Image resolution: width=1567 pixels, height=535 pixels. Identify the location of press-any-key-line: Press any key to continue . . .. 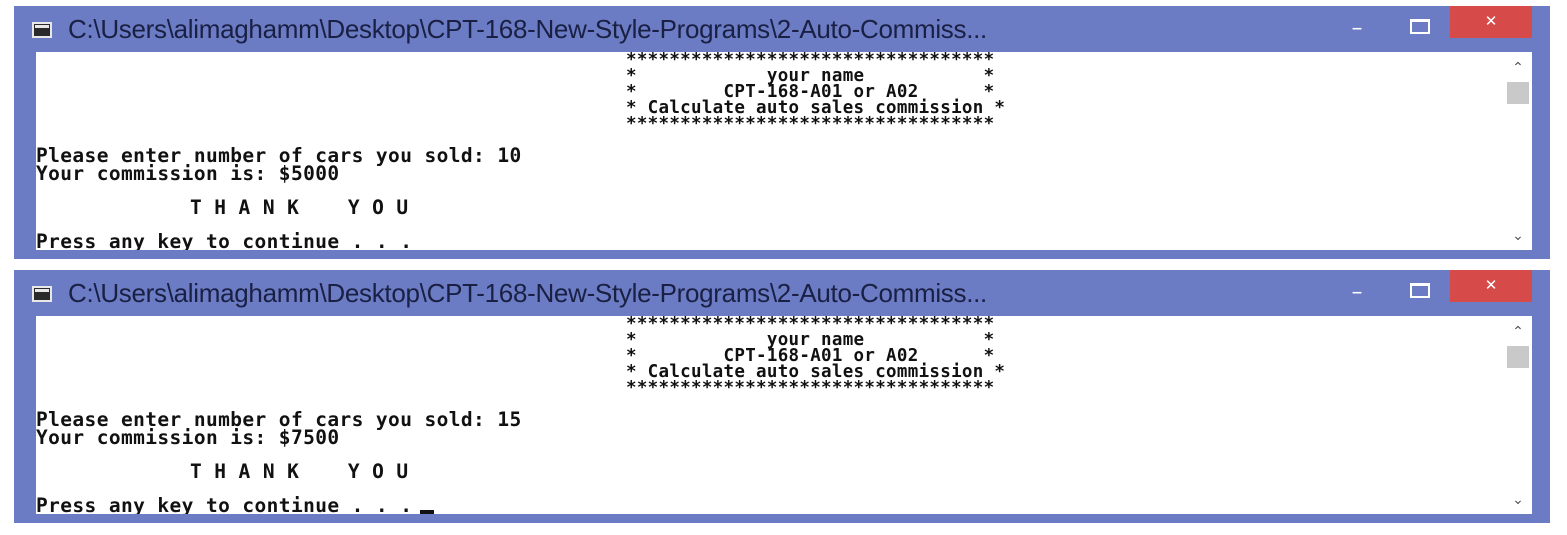
(235, 504).